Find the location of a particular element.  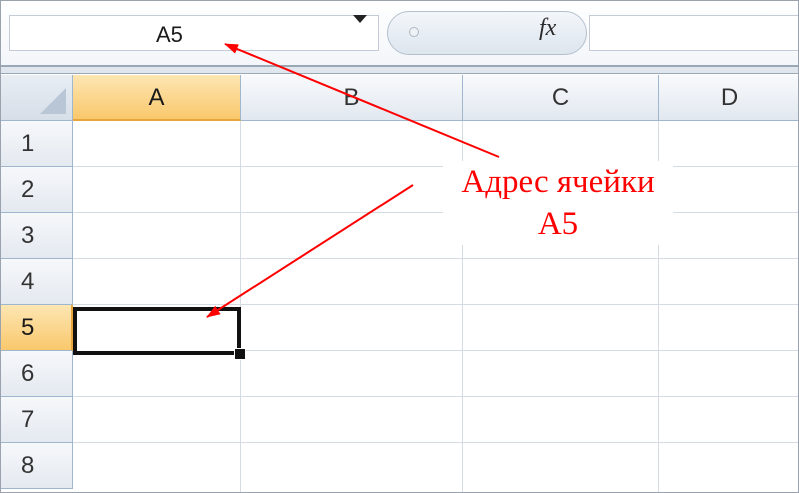

formula-input is located at coordinates (693, 33).